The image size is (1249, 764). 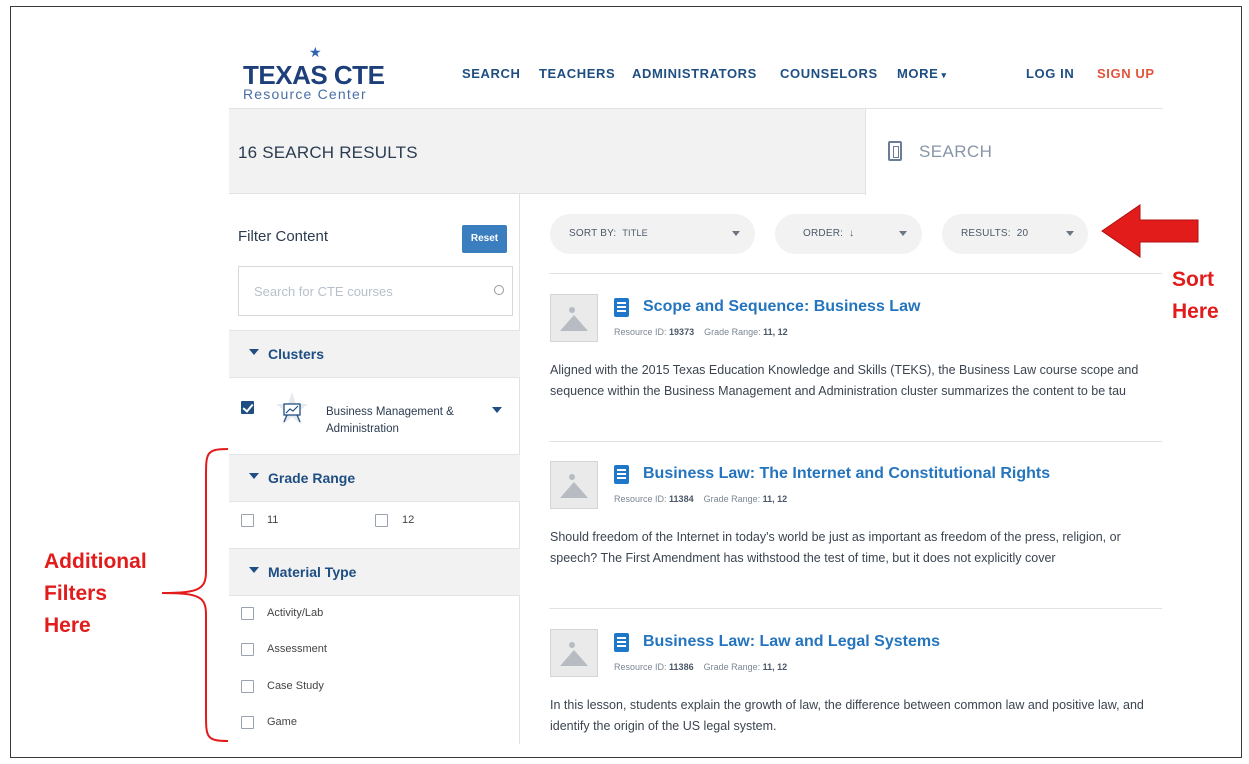 What do you see at coordinates (635, 233) in the screenshot?
I see `sort-by-value: TITLE` at bounding box center [635, 233].